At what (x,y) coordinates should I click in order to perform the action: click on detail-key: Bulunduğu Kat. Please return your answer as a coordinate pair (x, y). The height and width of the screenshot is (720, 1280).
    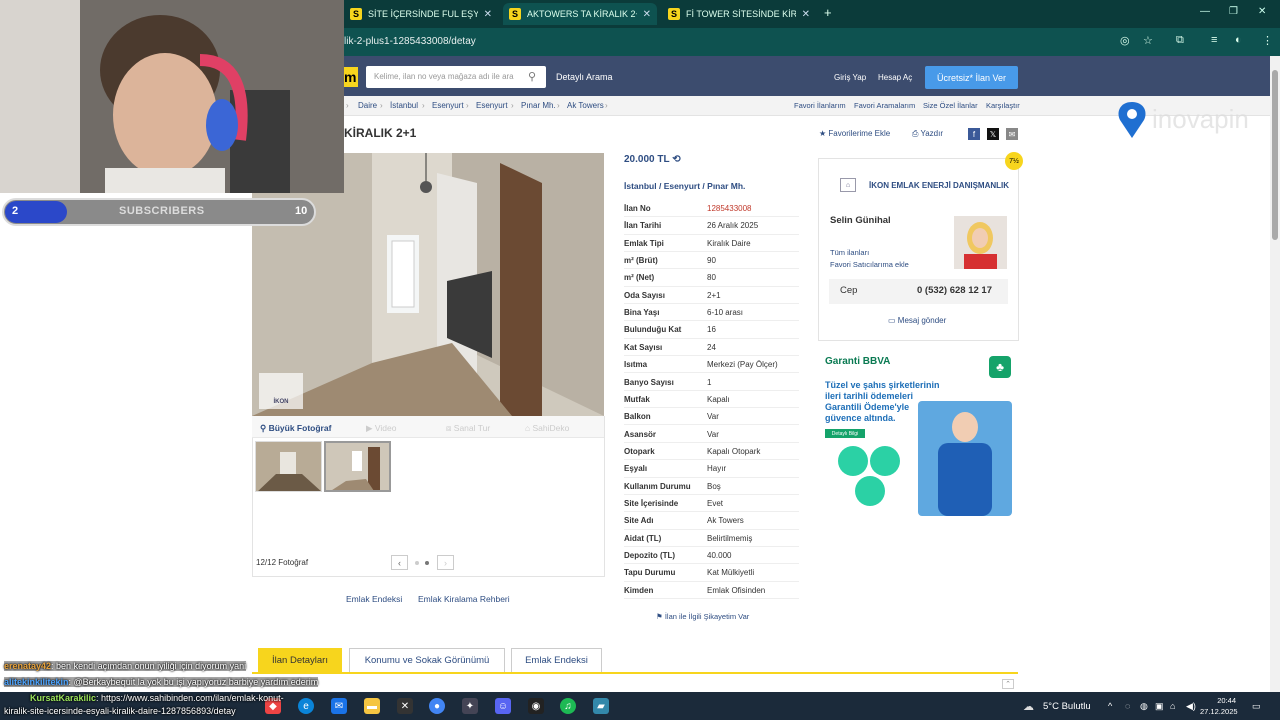
    Looking at the image, I should click on (653, 330).